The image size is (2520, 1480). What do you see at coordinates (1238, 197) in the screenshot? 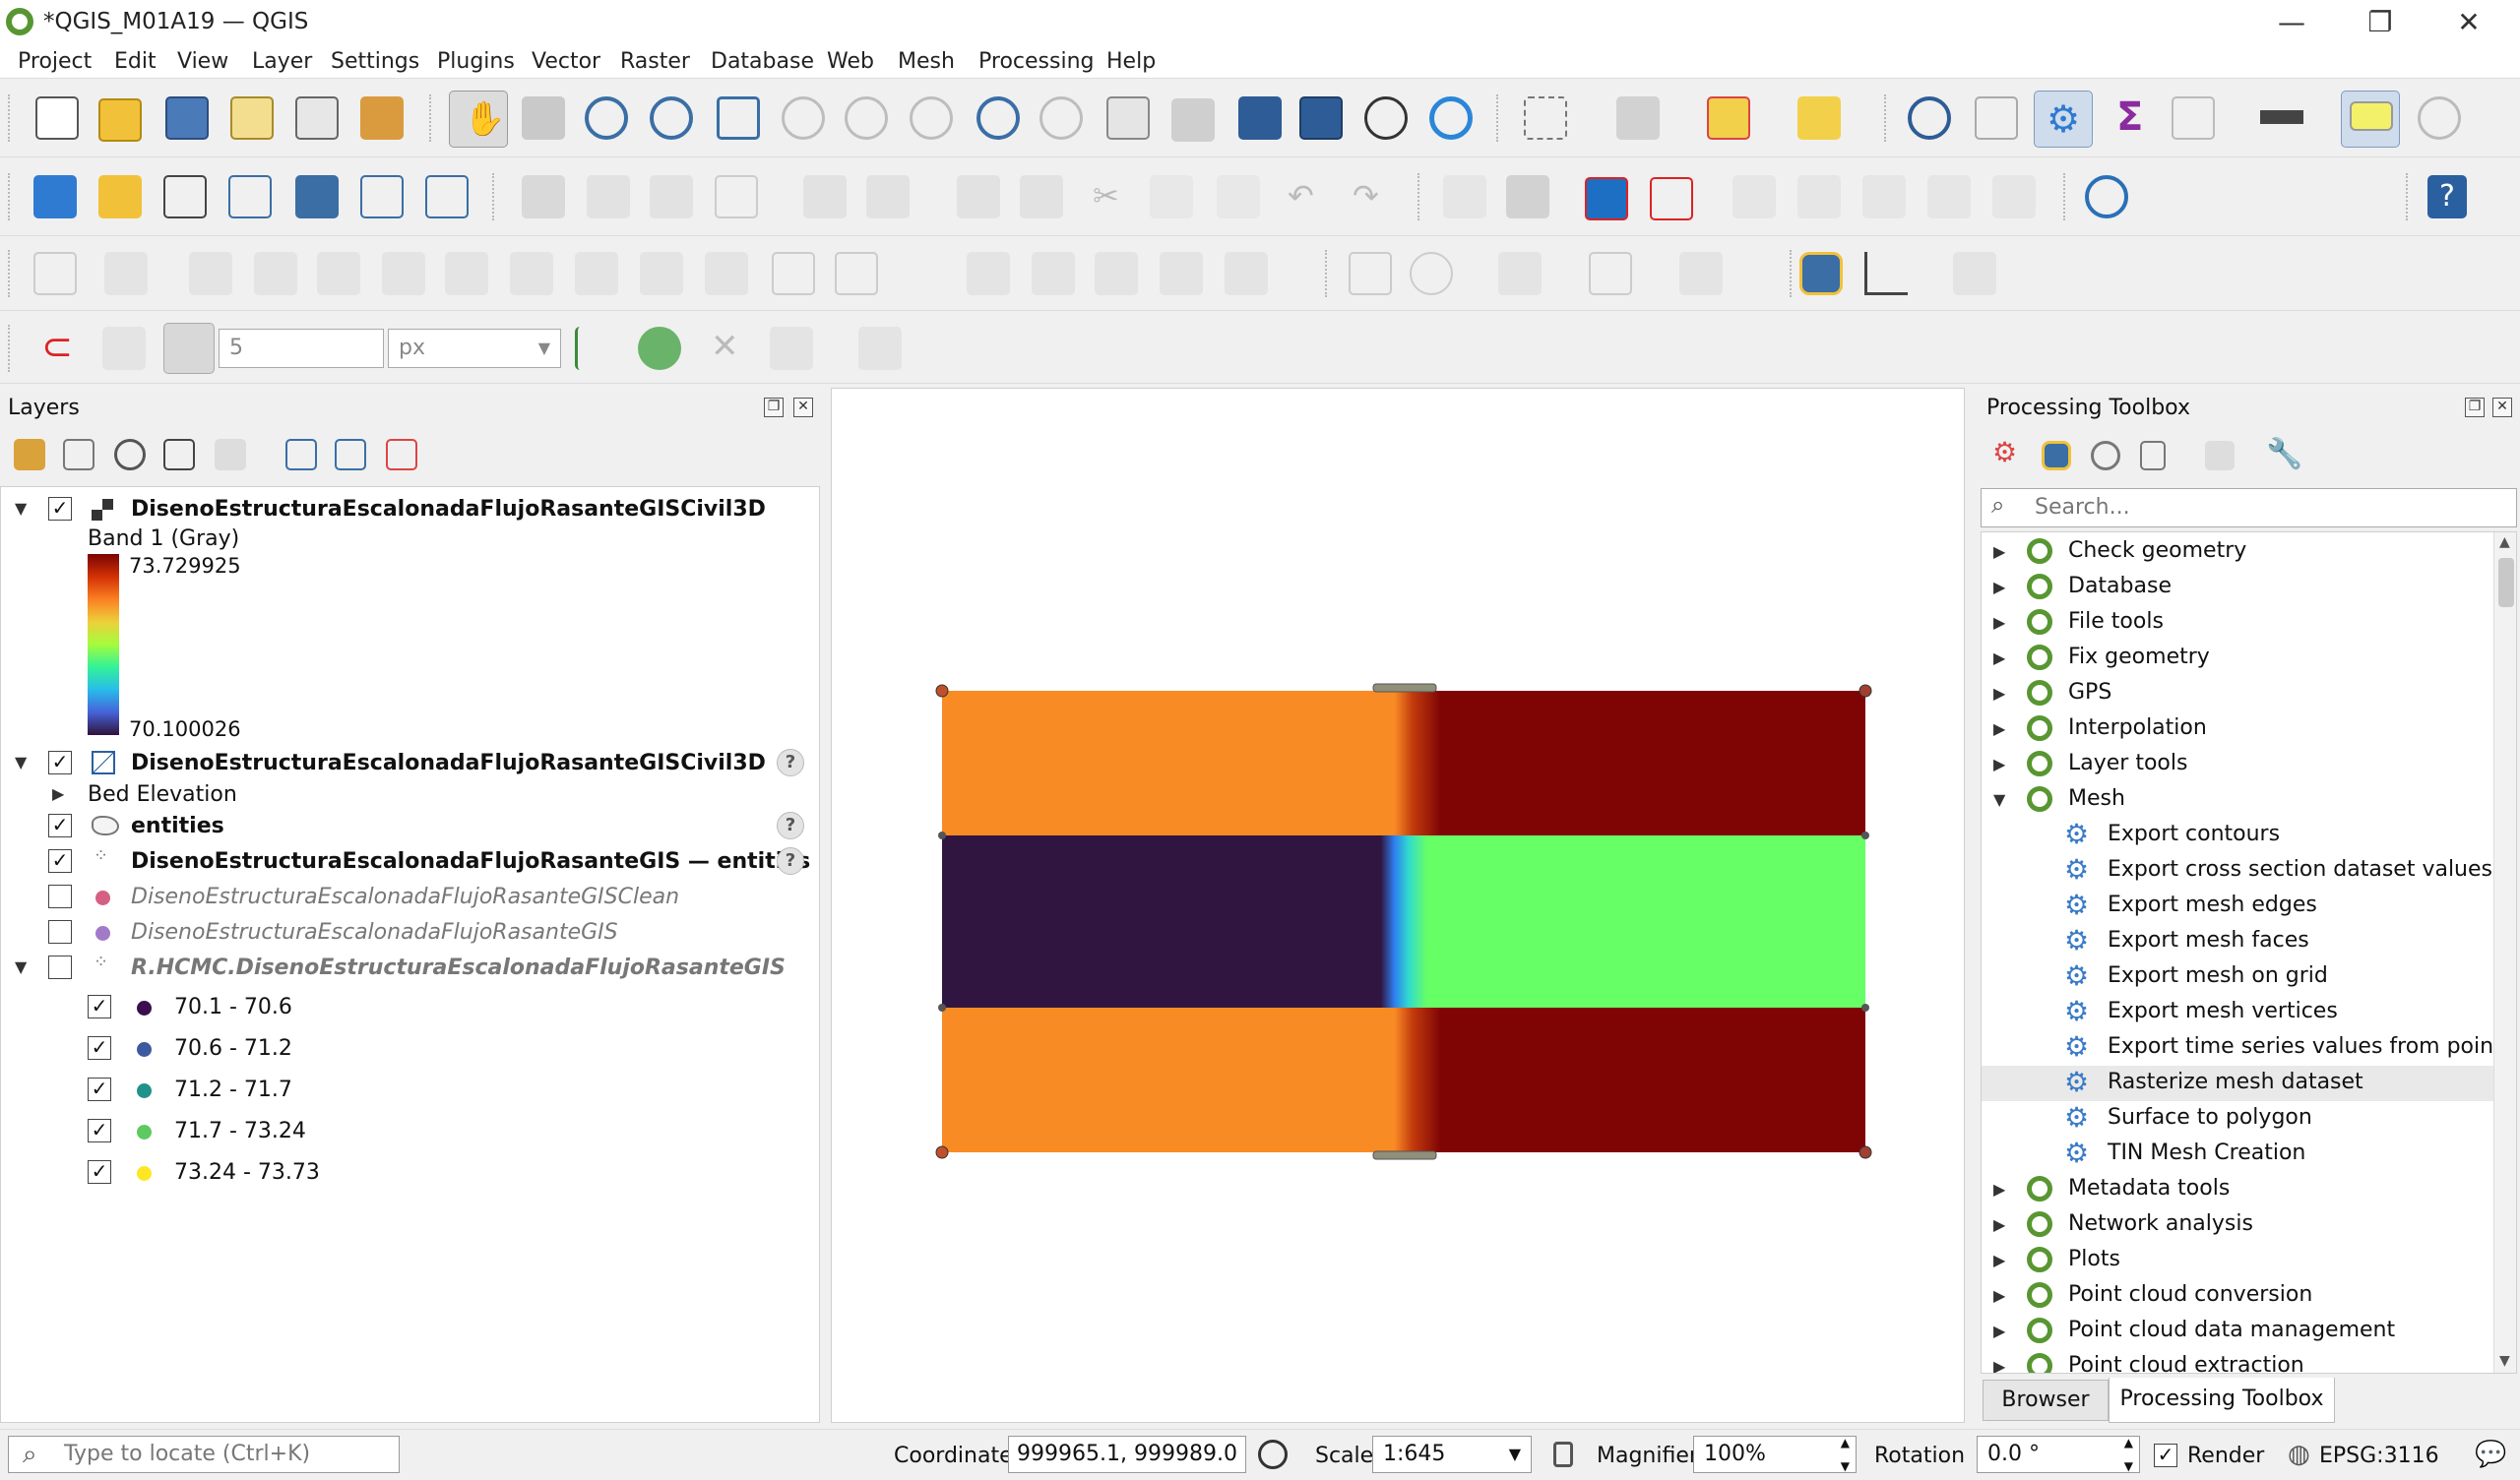
I see `paste-features-icon` at bounding box center [1238, 197].